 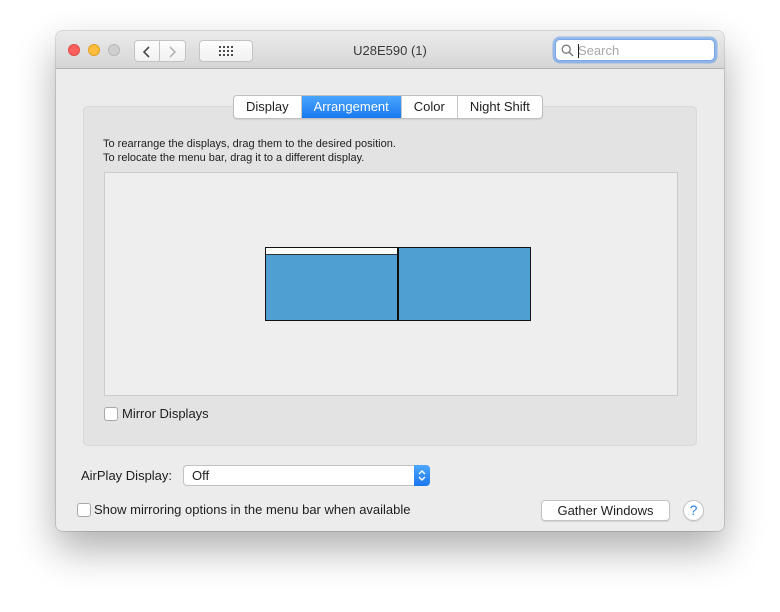 I want to click on updown-chevron-icon, so click(x=422, y=475).